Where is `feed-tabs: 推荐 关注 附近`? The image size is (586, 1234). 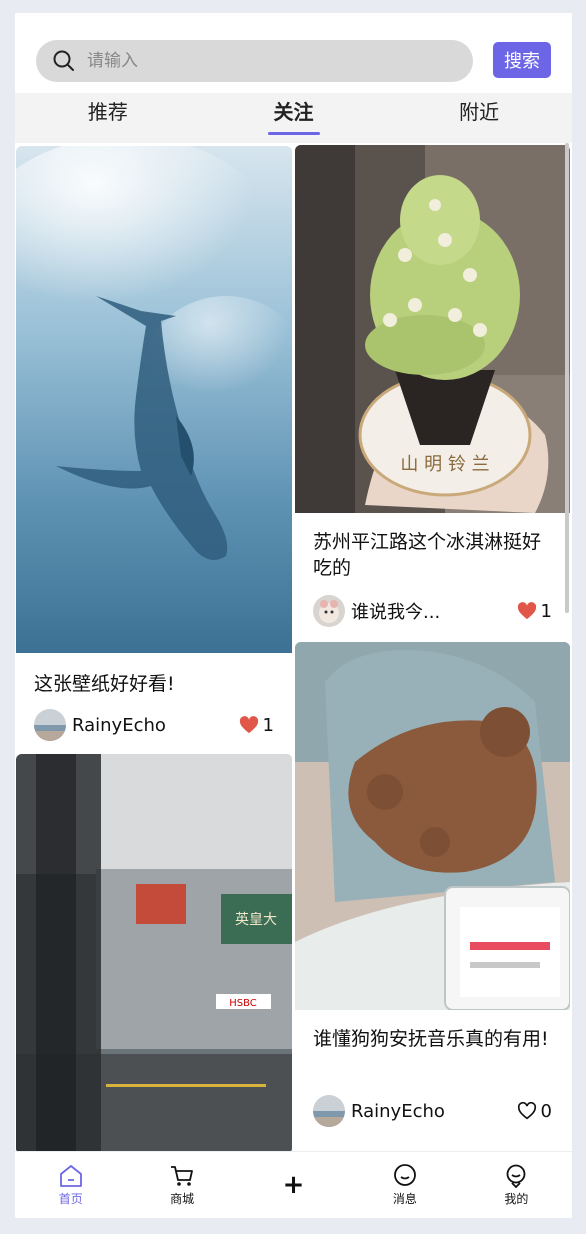
feed-tabs: 推荐 关注 附近 is located at coordinates (293, 118).